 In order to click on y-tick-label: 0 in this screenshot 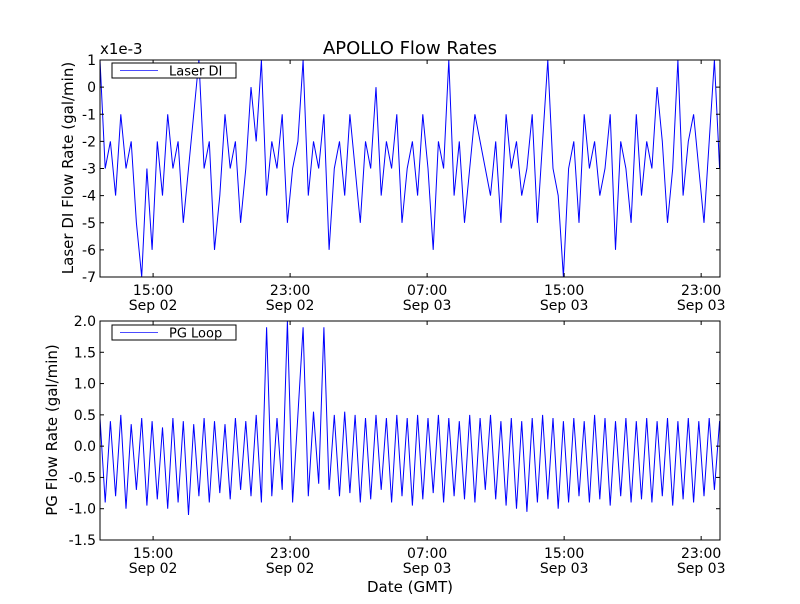, I will do `click(91, 88)`.